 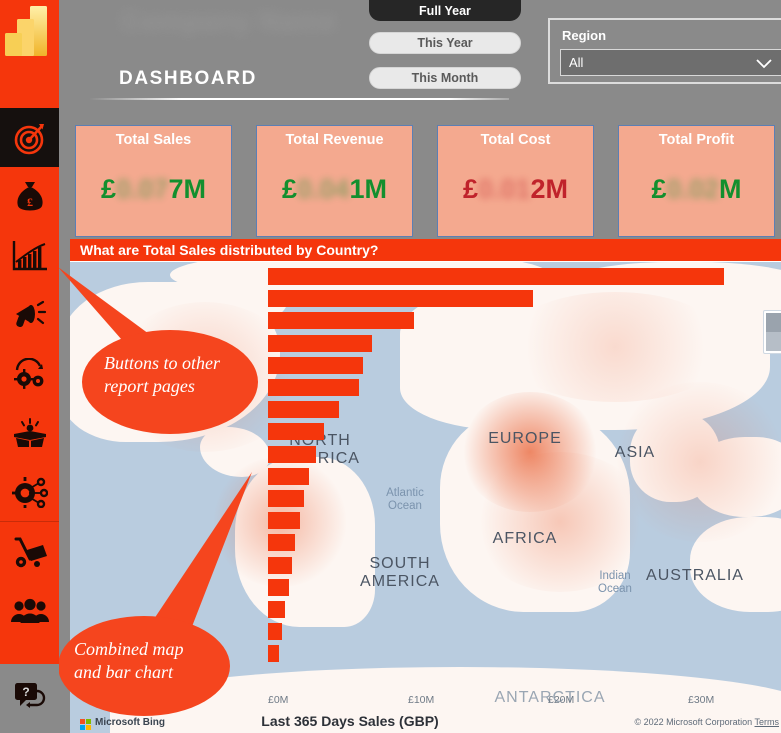 I want to click on megaphone-icon, so click(x=30, y=315).